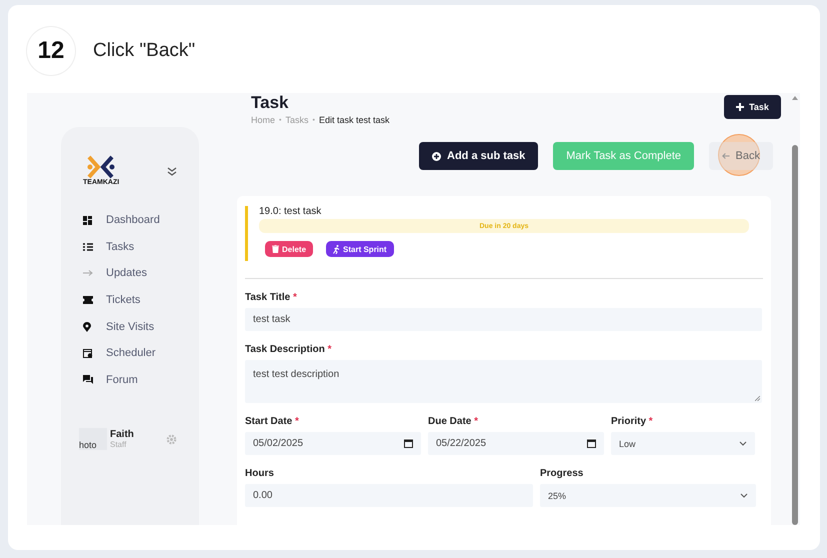  Describe the element at coordinates (741, 156) in the screenshot. I see `back-button: Back` at that location.